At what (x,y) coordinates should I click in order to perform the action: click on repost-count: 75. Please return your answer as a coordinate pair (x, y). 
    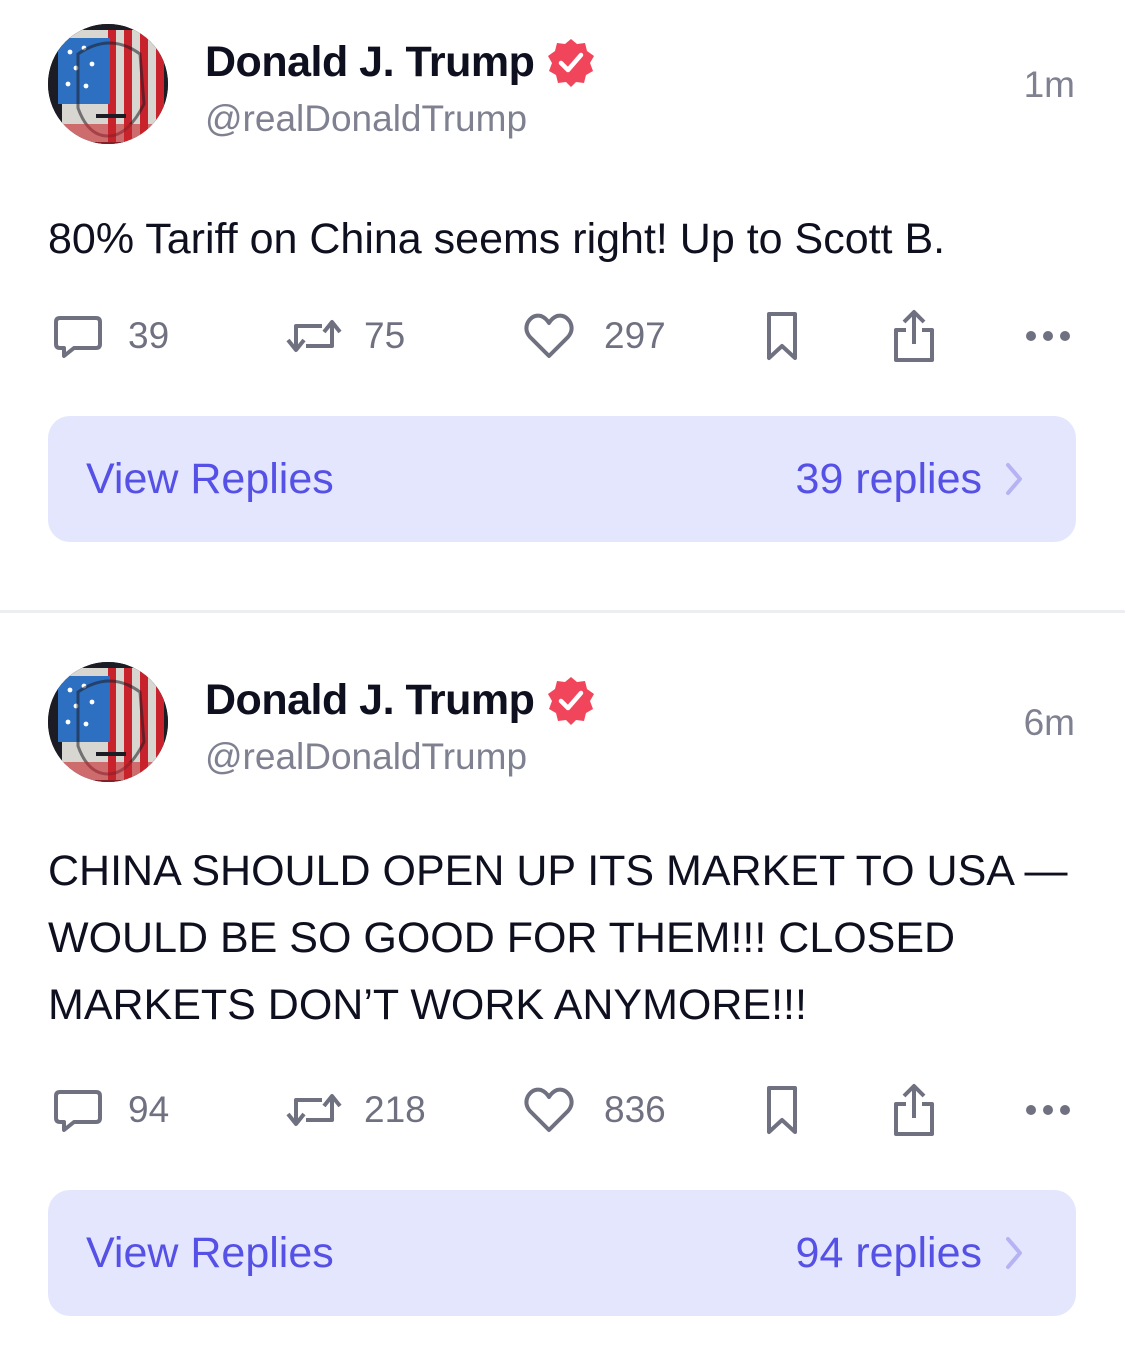
    Looking at the image, I should click on (385, 335).